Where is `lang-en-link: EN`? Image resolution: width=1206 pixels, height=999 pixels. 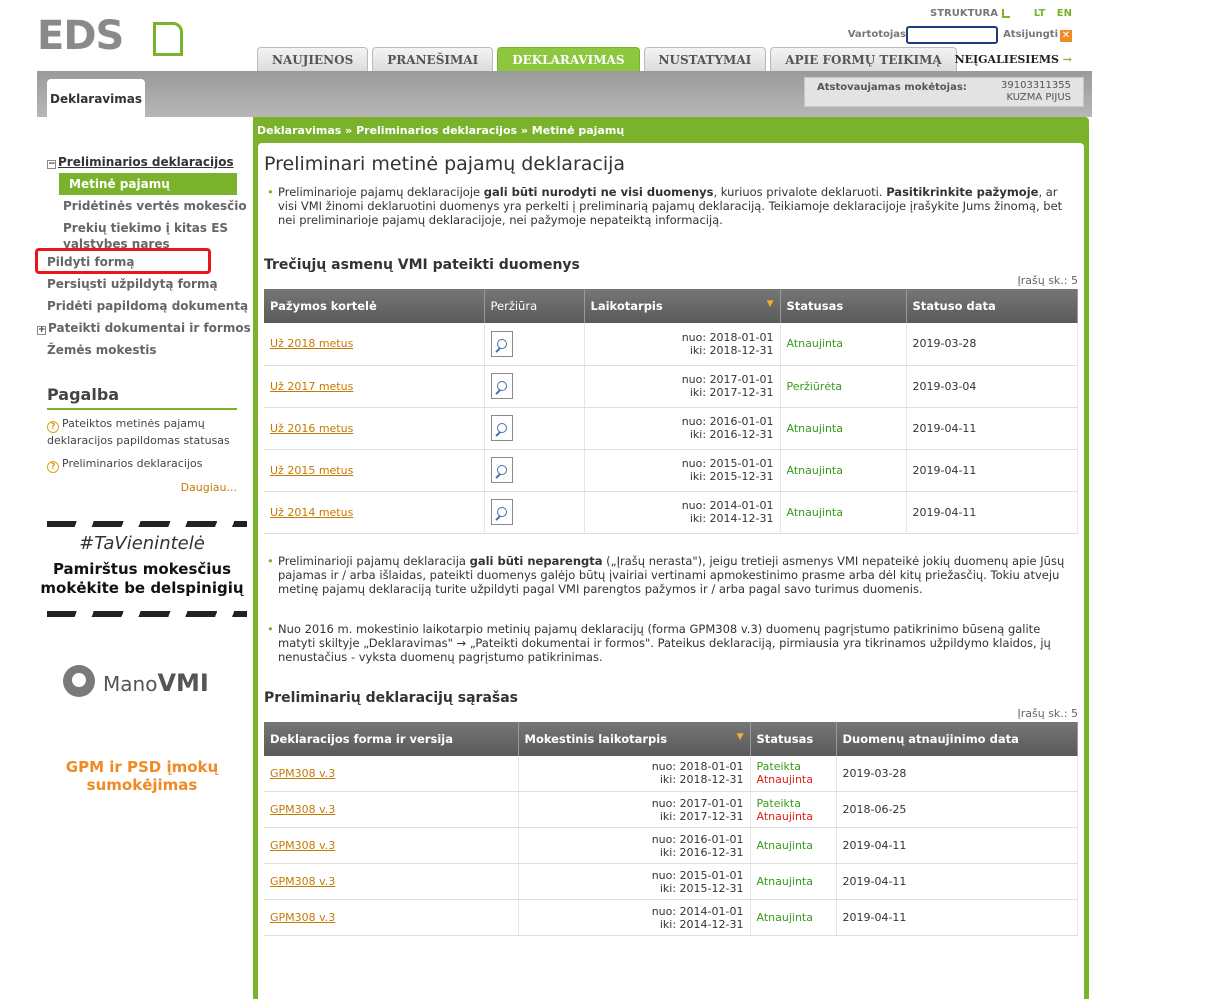 lang-en-link: EN is located at coordinates (1064, 13).